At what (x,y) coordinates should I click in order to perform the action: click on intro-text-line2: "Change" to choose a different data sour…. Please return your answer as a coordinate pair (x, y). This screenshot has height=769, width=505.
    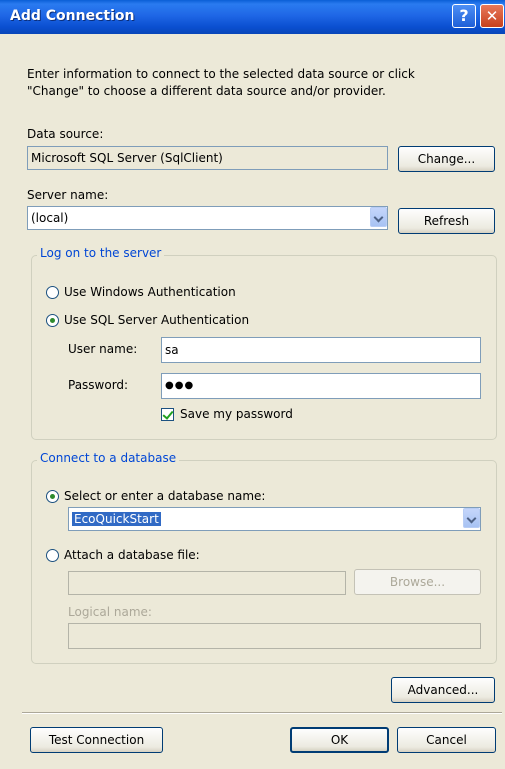
    Looking at the image, I should click on (206, 91).